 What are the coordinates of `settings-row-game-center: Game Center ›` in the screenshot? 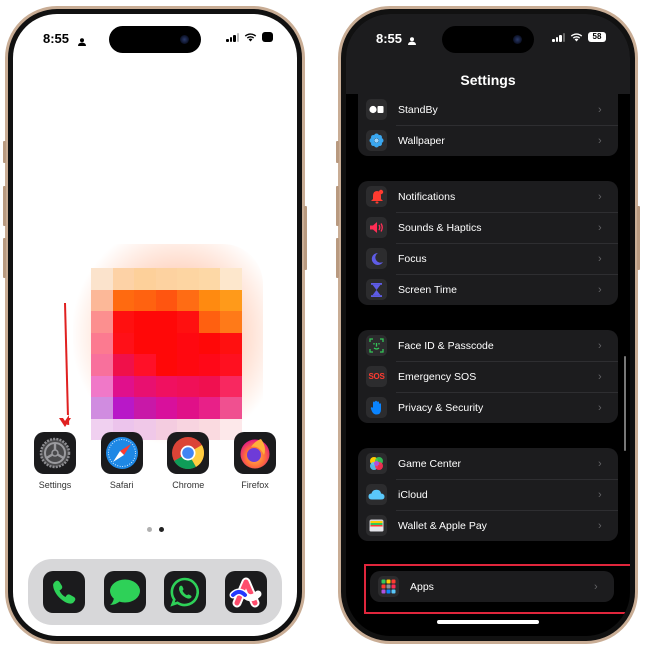 It's located at (488, 463).